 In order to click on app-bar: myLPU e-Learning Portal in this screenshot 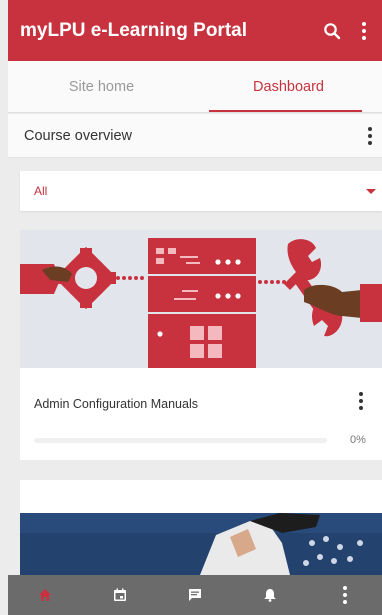, I will do `click(195, 30)`.